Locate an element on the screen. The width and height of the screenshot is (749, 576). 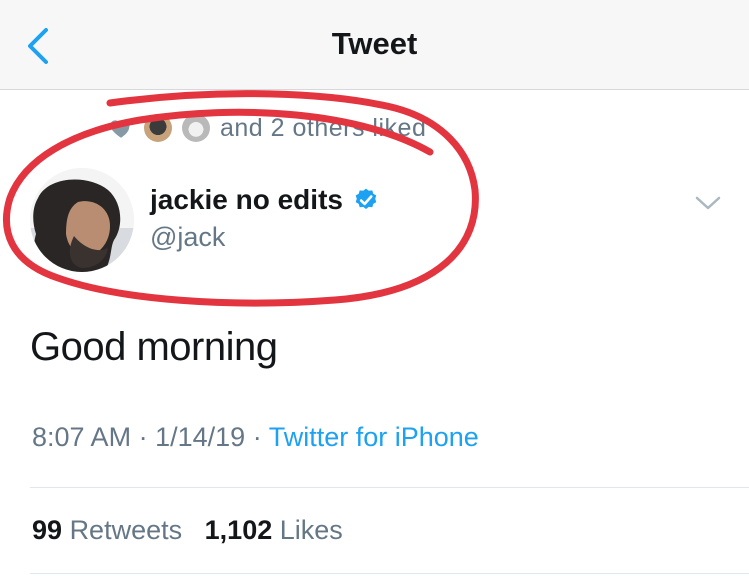
profile-photo is located at coordinates (82, 220).